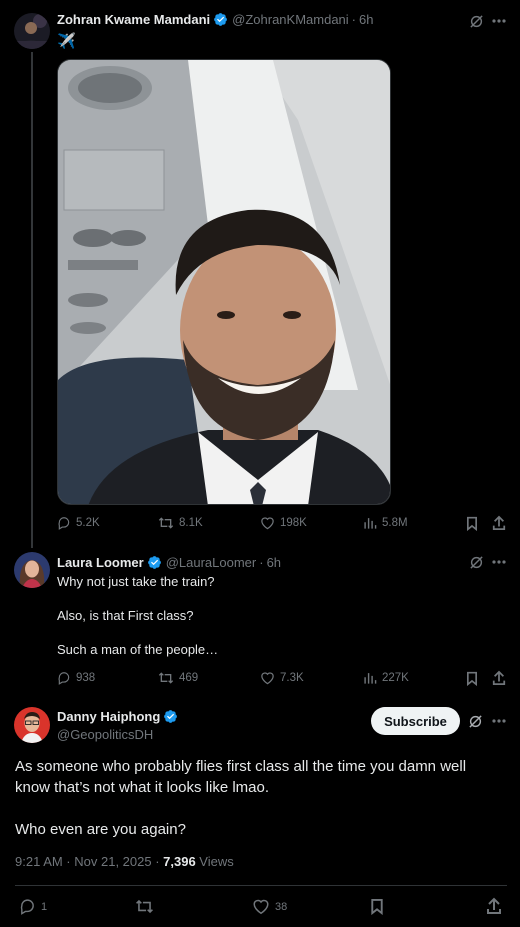  What do you see at coordinates (415, 721) in the screenshot?
I see `subscribe-button: Subscribe` at bounding box center [415, 721].